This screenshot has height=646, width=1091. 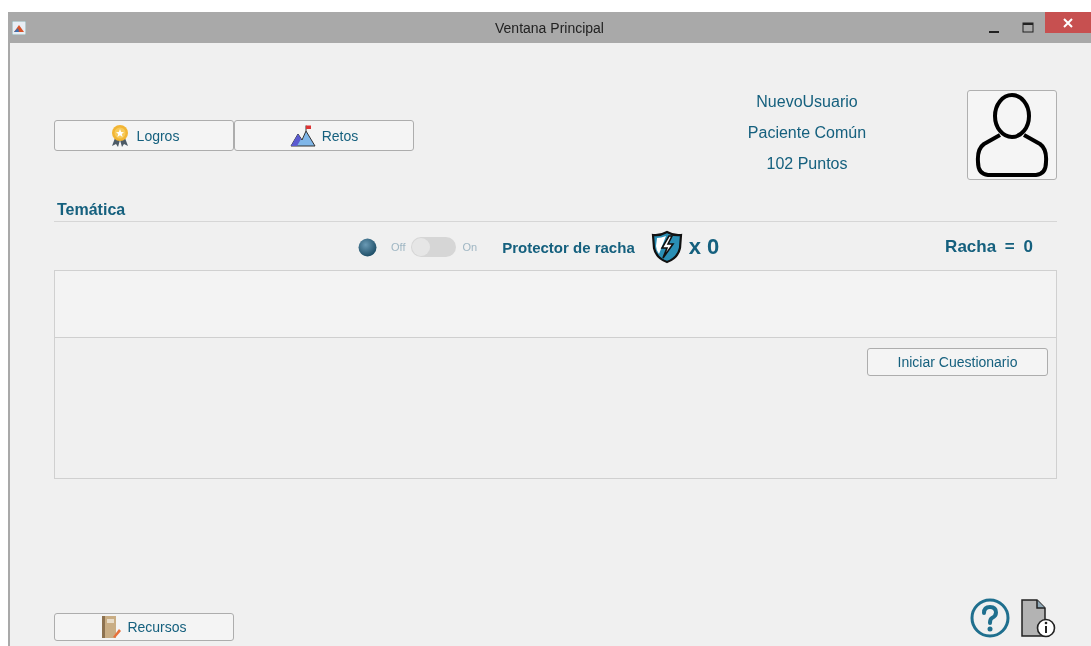 What do you see at coordinates (549, 27) in the screenshot?
I see `window-title: Ventana Principal` at bounding box center [549, 27].